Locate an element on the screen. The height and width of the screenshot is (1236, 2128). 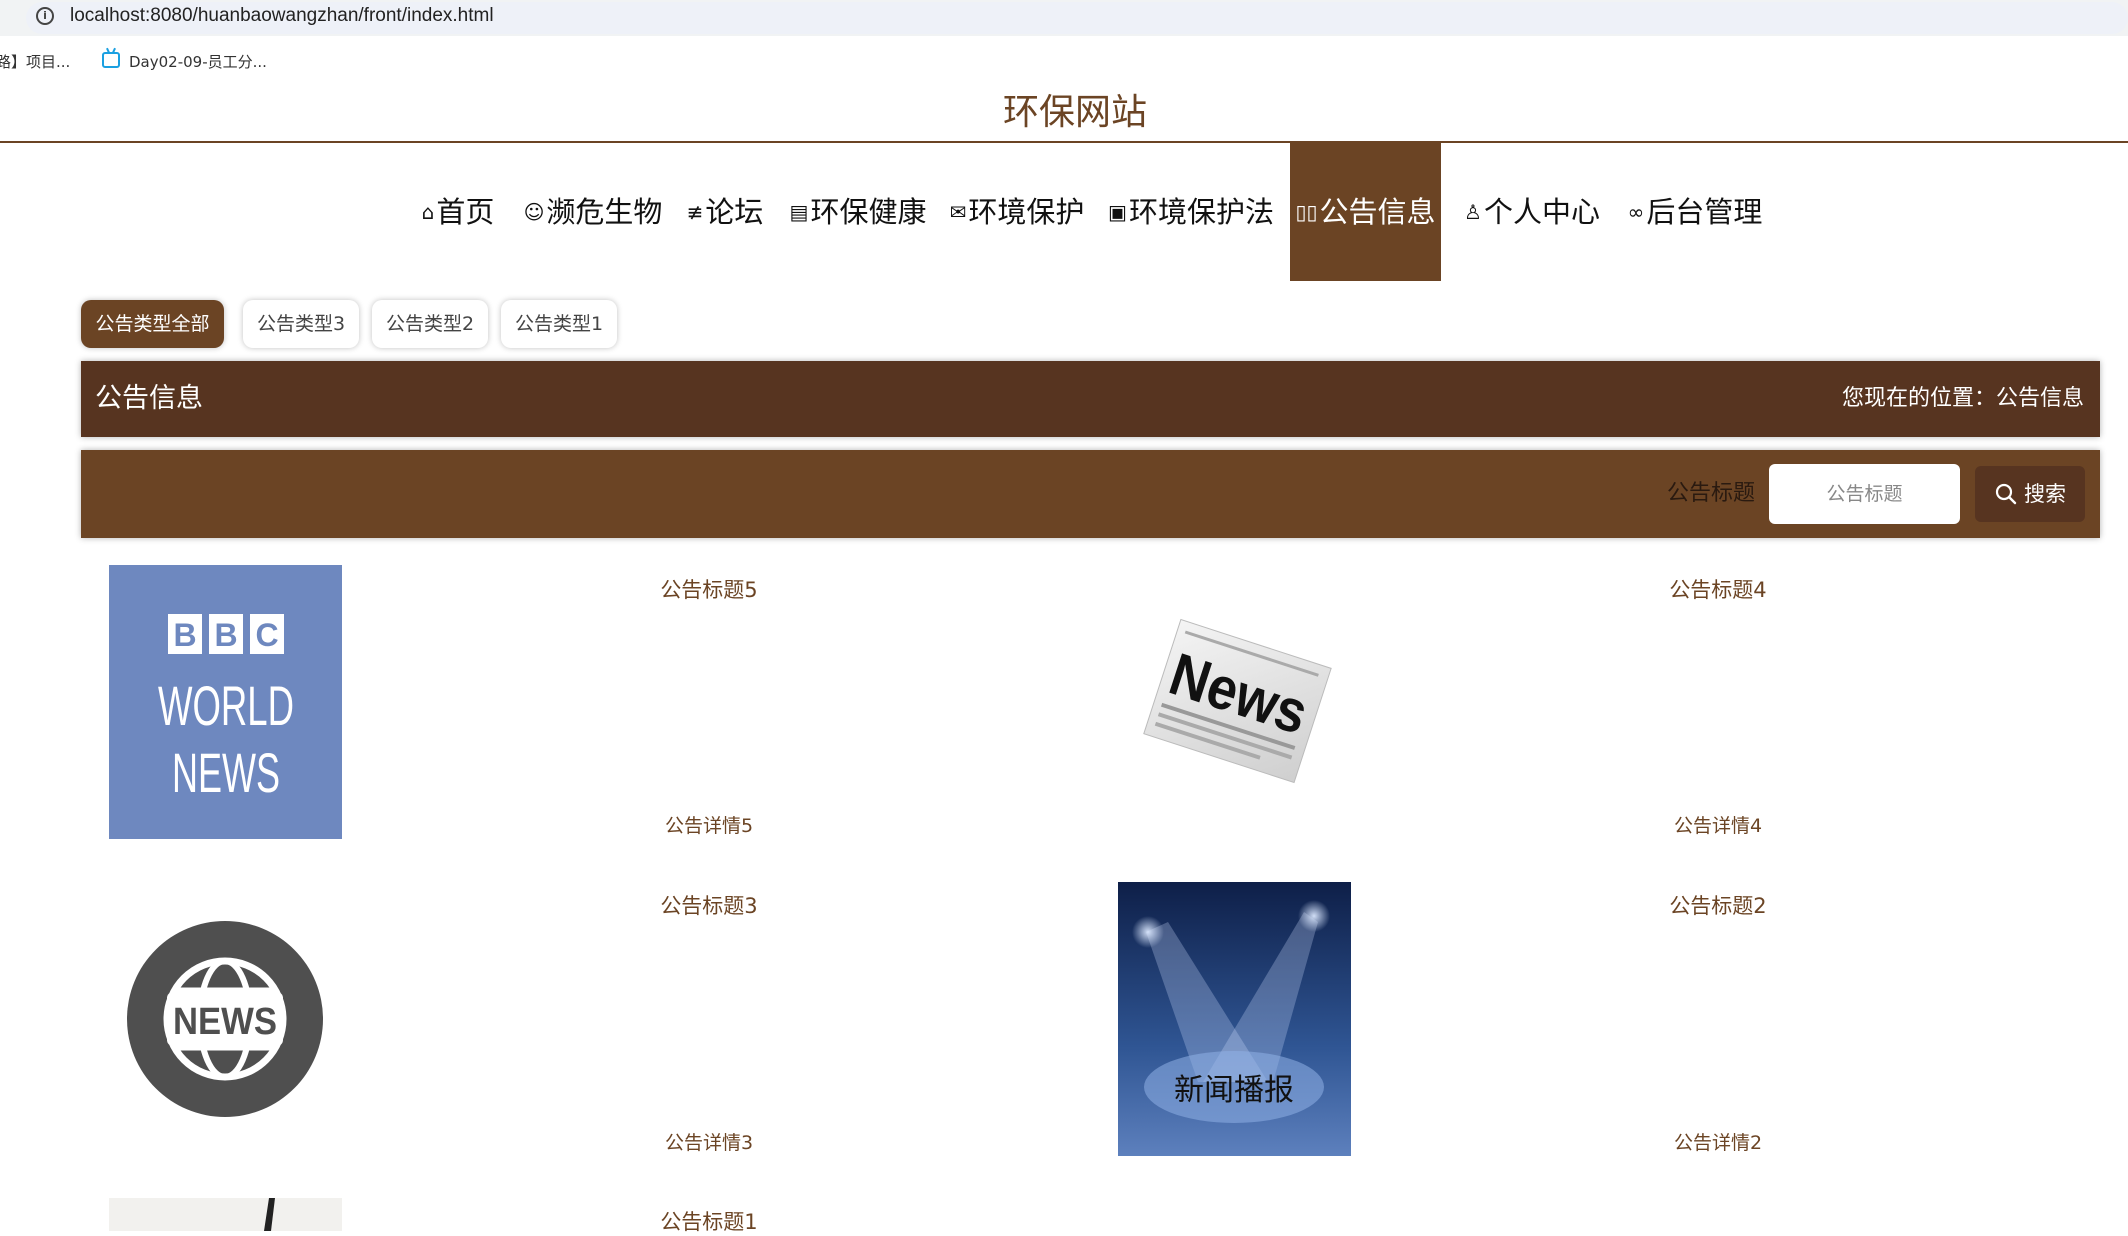
nav-item-admin: ∞ 后台管理 is located at coordinates (1695, 212).